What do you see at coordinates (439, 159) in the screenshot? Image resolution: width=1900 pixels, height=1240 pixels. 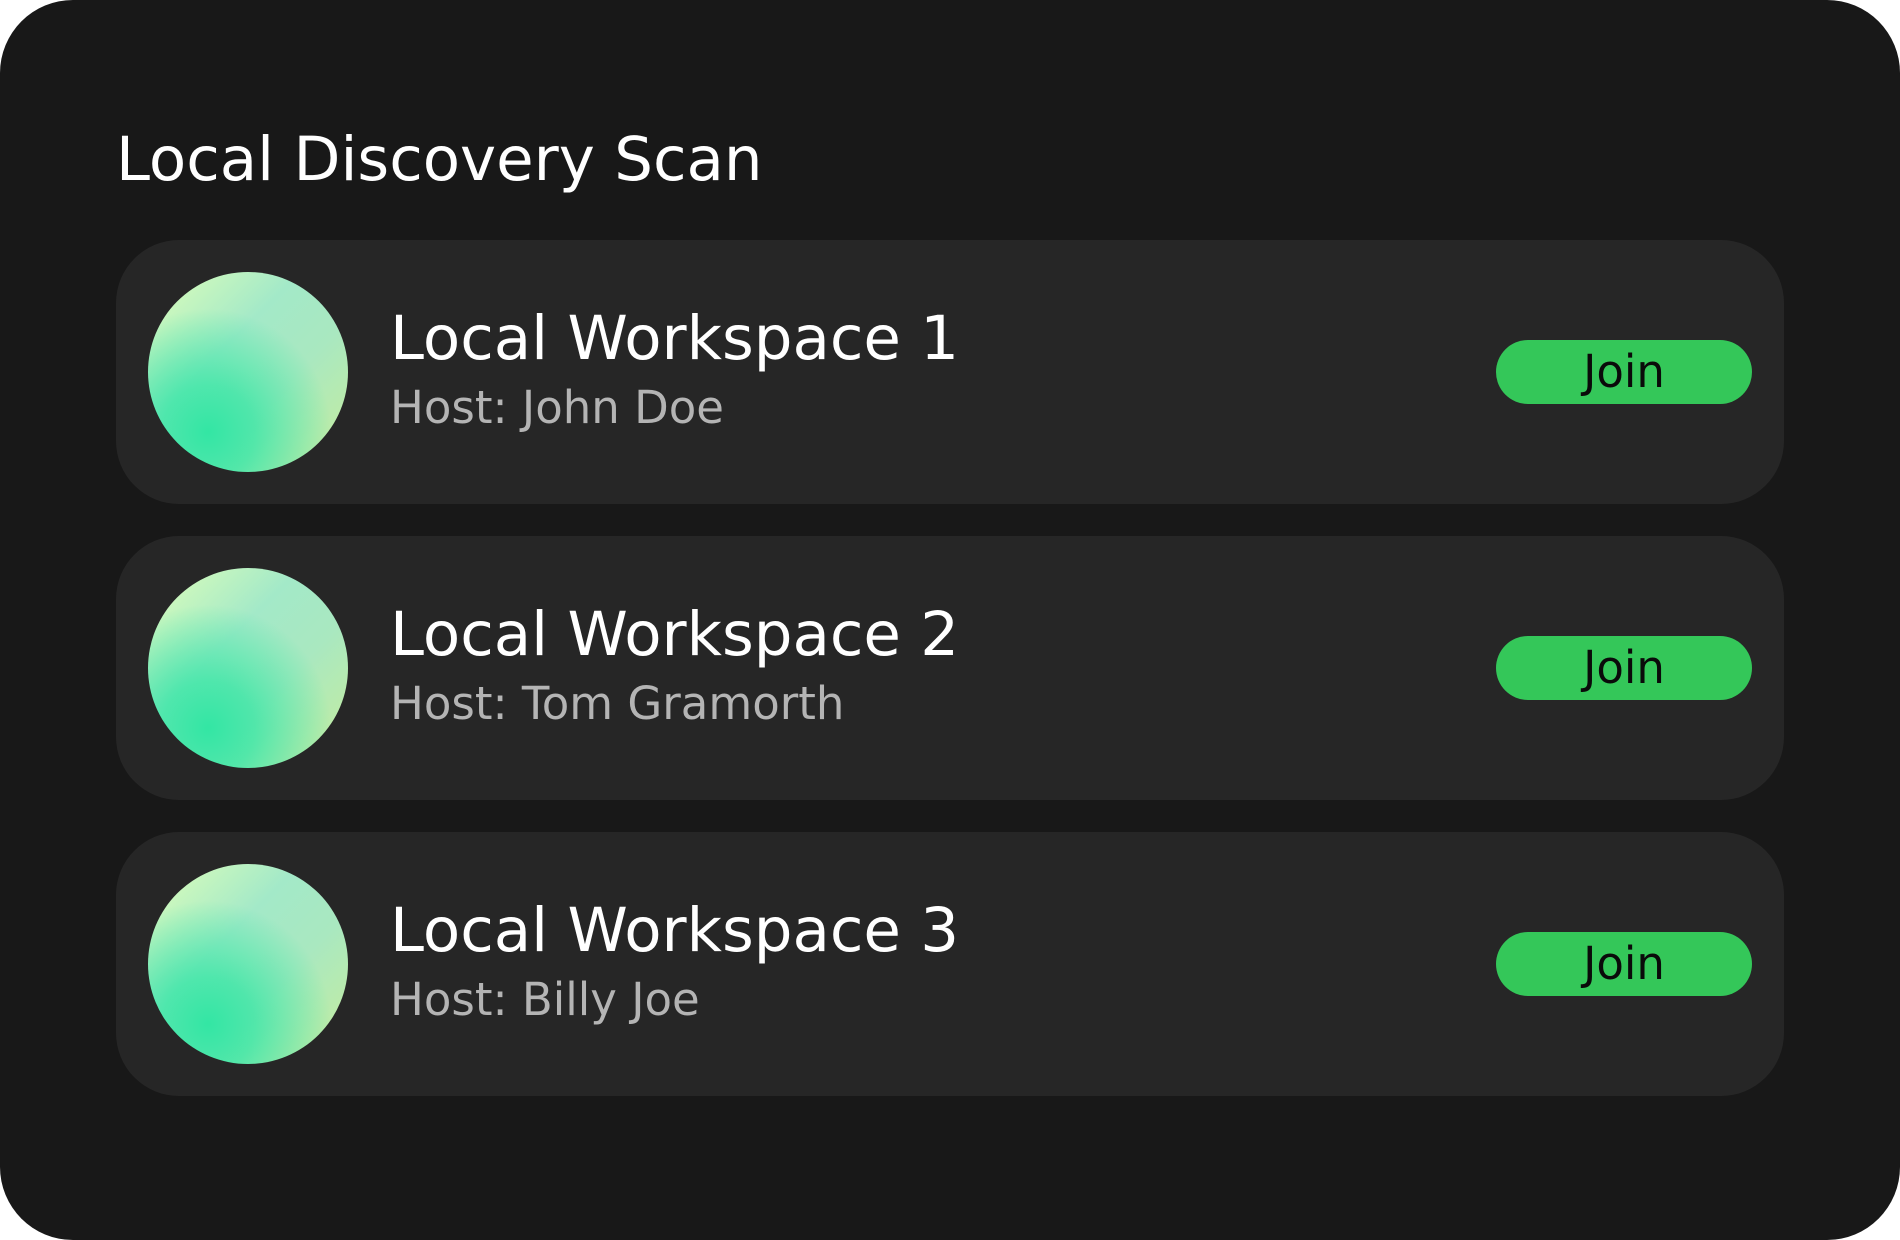 I see `page-title: Local Discovery Scan` at bounding box center [439, 159].